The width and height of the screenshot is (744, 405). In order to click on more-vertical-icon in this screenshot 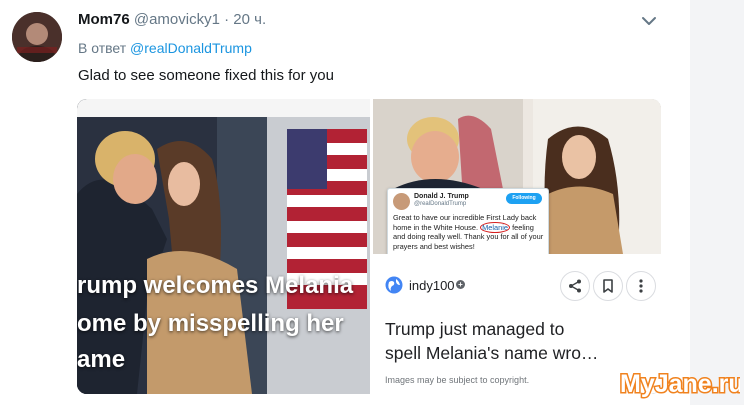, I will do `click(641, 286)`.